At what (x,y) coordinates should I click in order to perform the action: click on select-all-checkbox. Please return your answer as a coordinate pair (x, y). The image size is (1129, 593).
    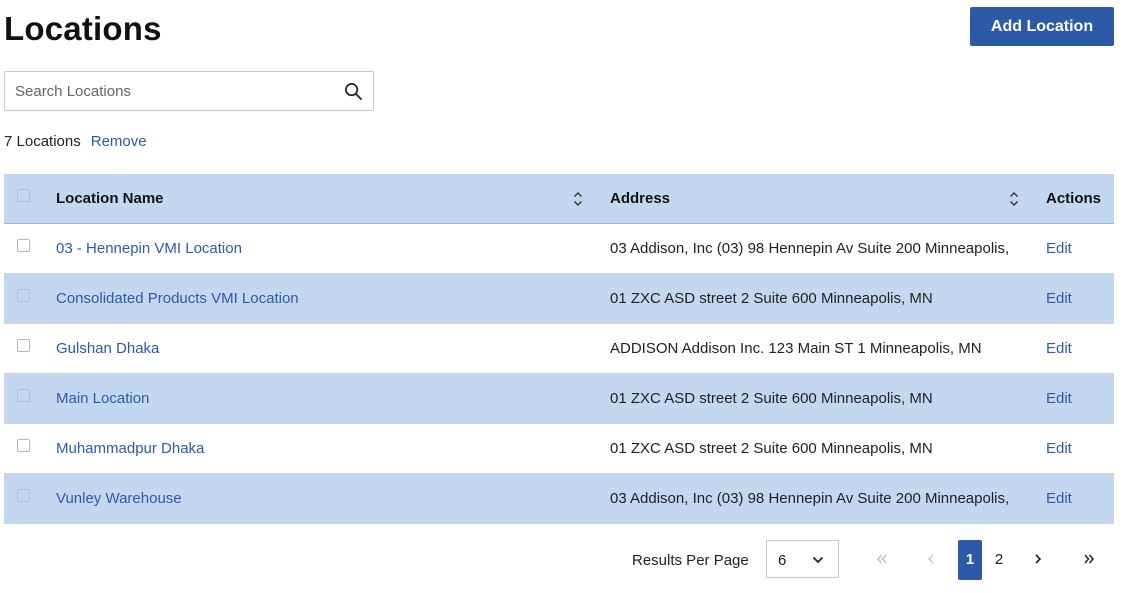
    Looking at the image, I should click on (23, 195).